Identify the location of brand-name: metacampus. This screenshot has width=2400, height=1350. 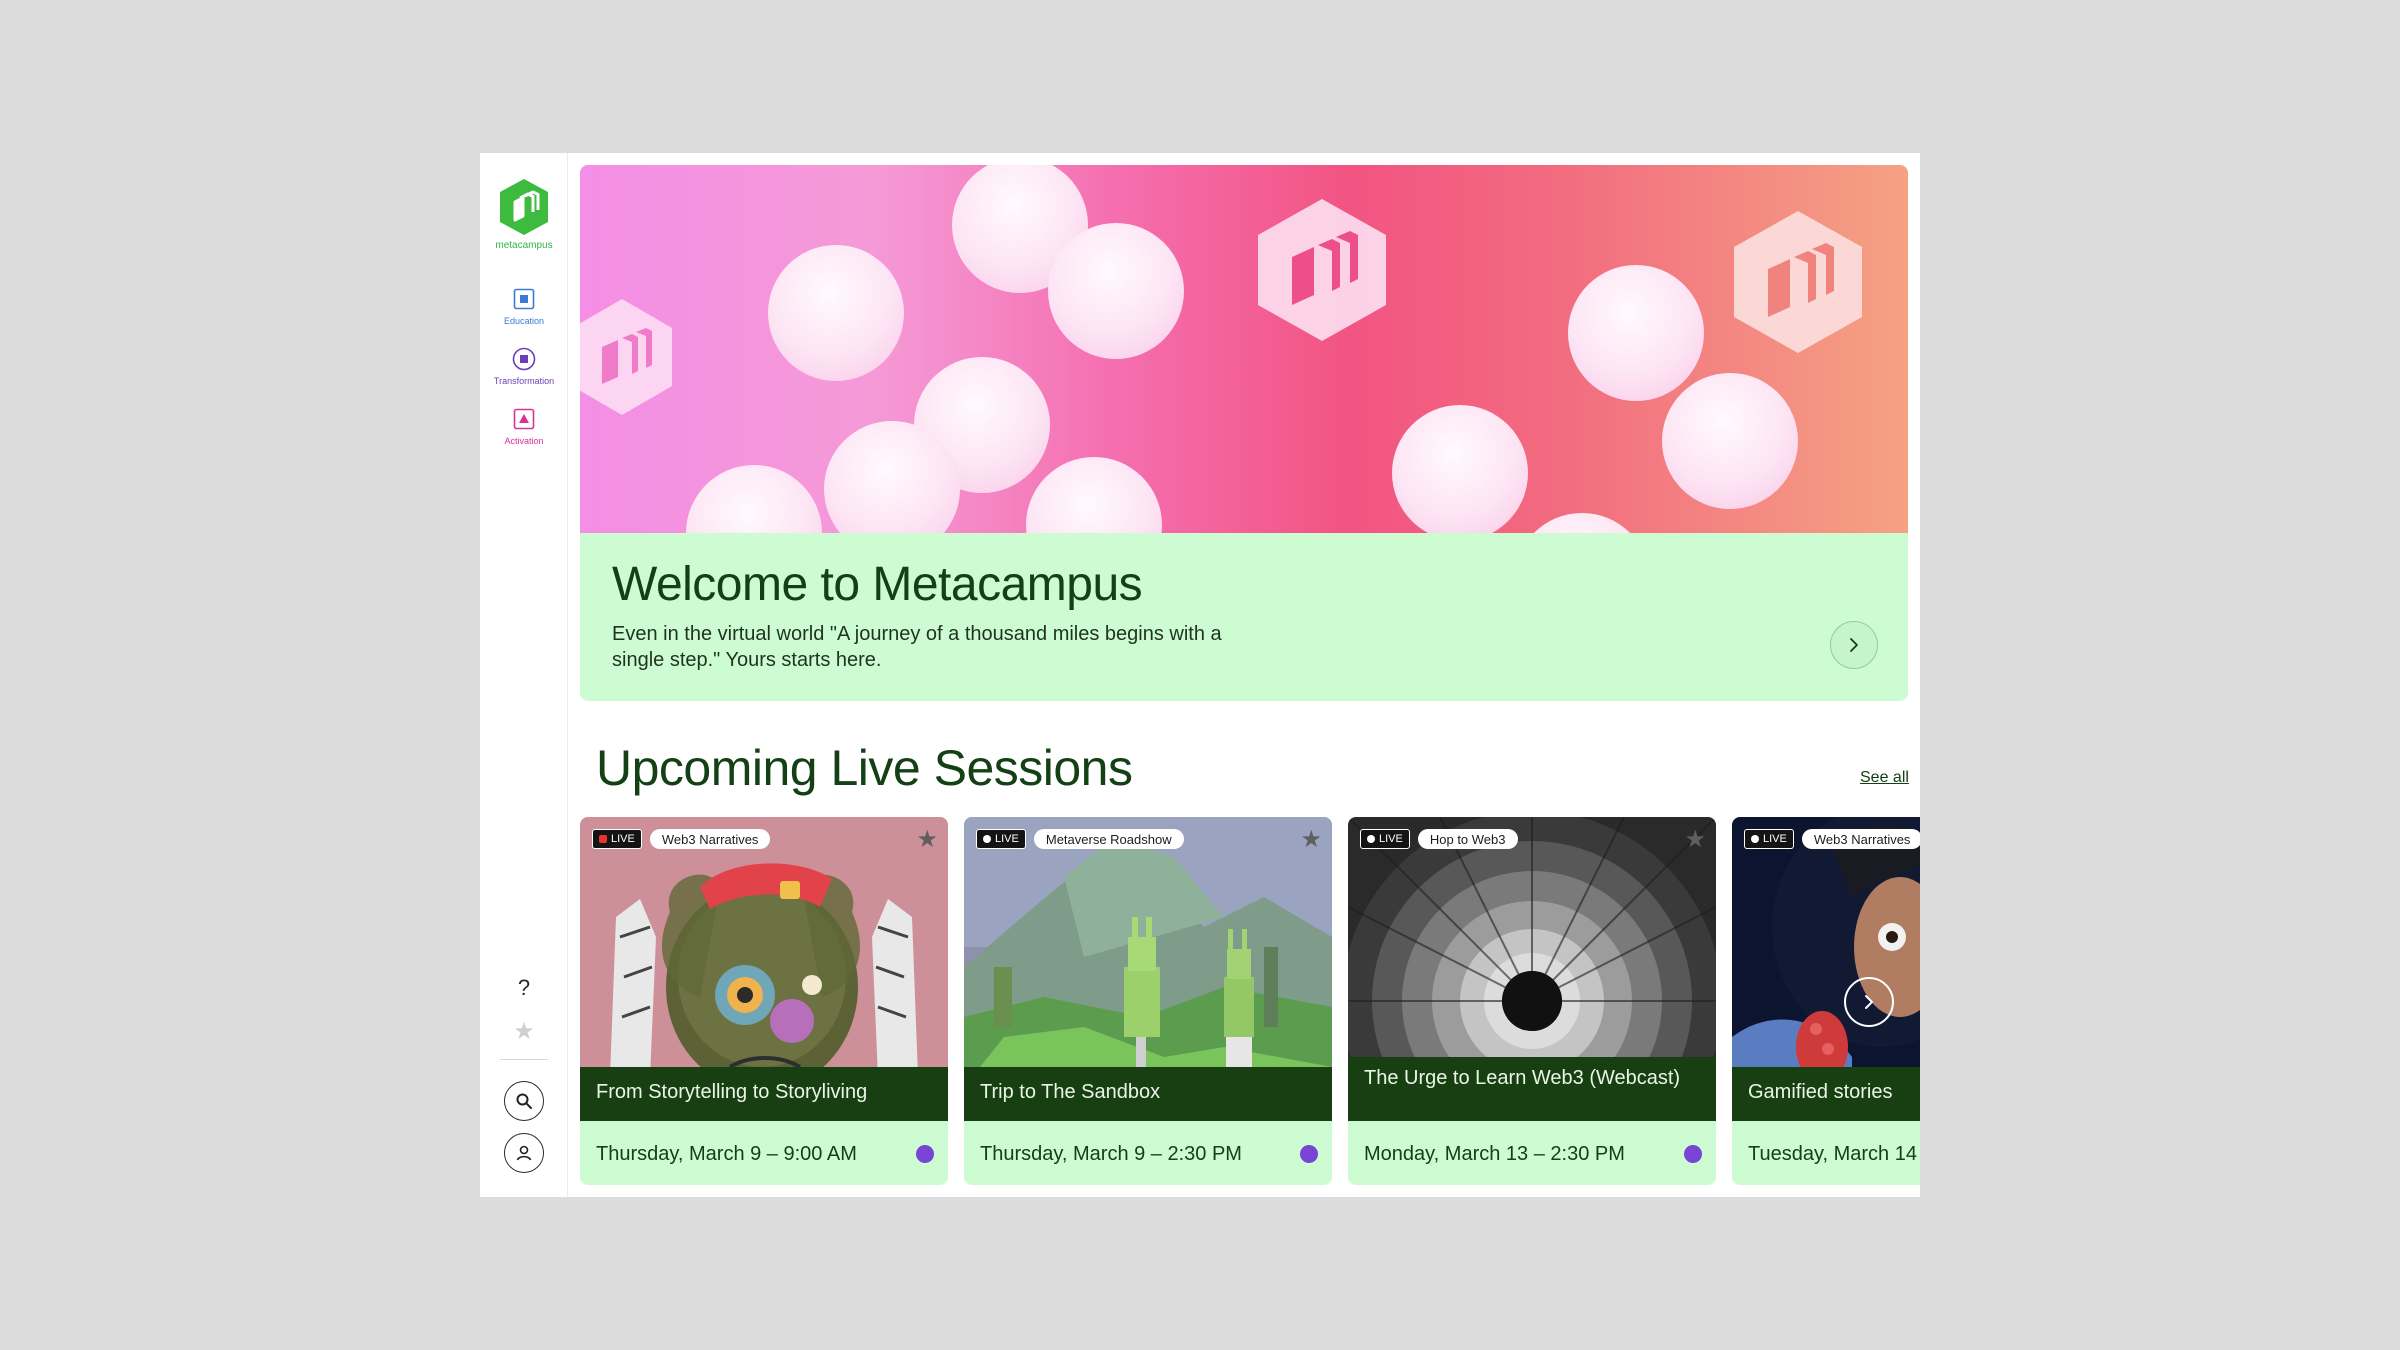
(524, 245).